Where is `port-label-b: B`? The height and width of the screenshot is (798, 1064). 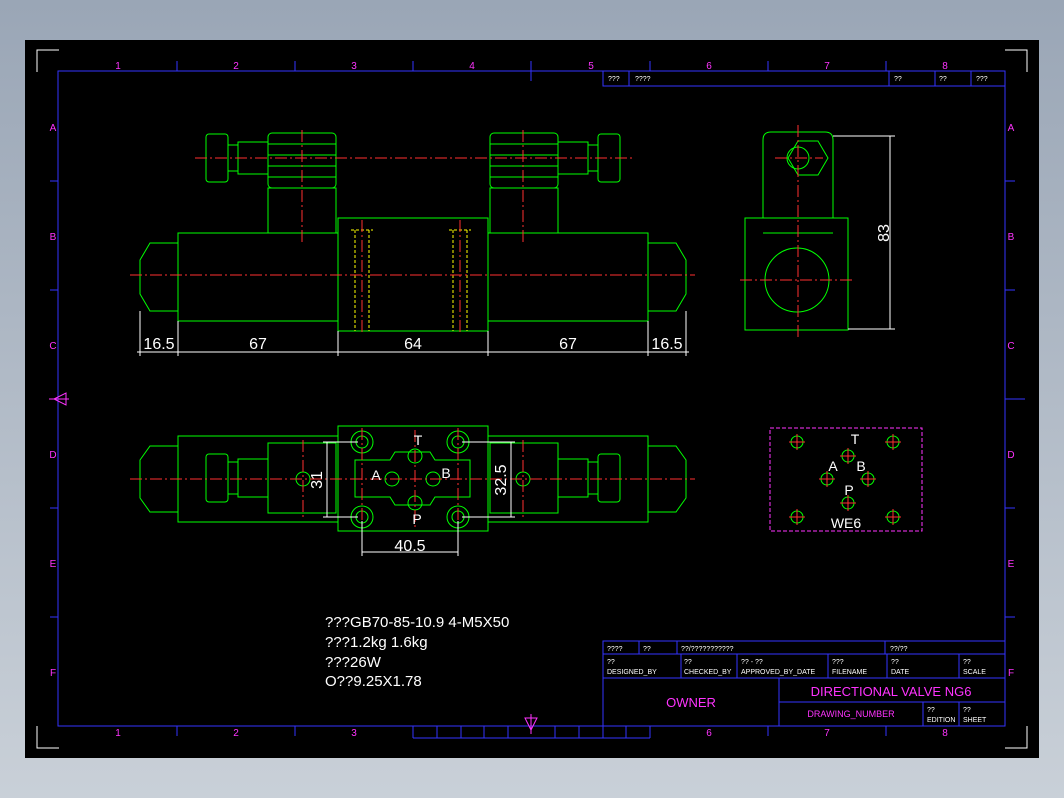
port-label-b: B is located at coordinates (445, 473).